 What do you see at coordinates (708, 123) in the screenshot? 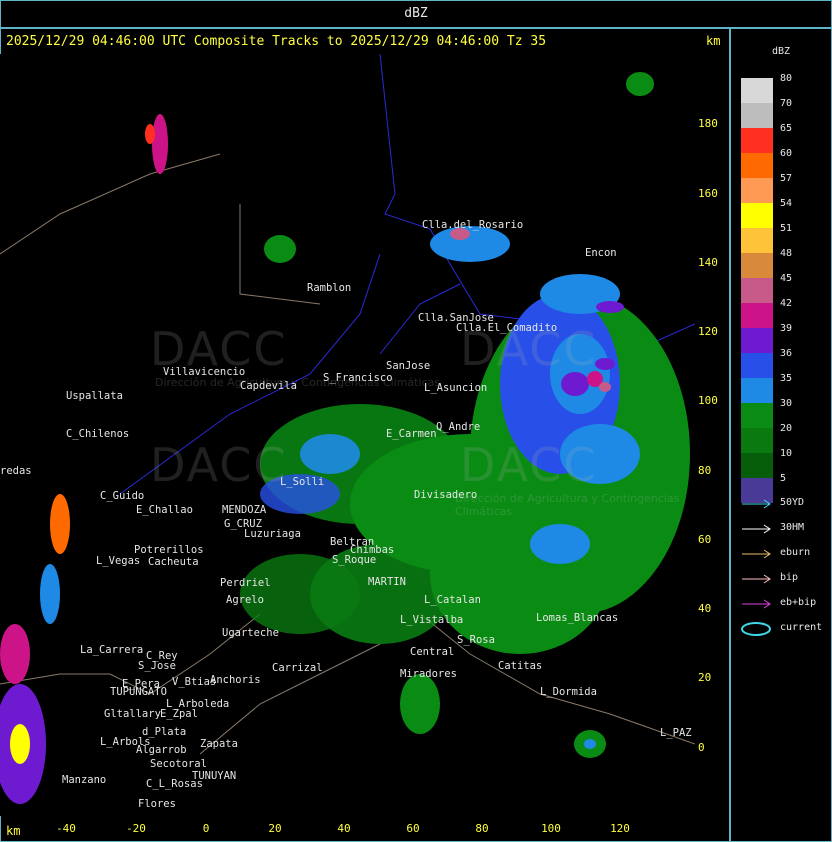
I see `y-axis-tick-label: 180` at bounding box center [708, 123].